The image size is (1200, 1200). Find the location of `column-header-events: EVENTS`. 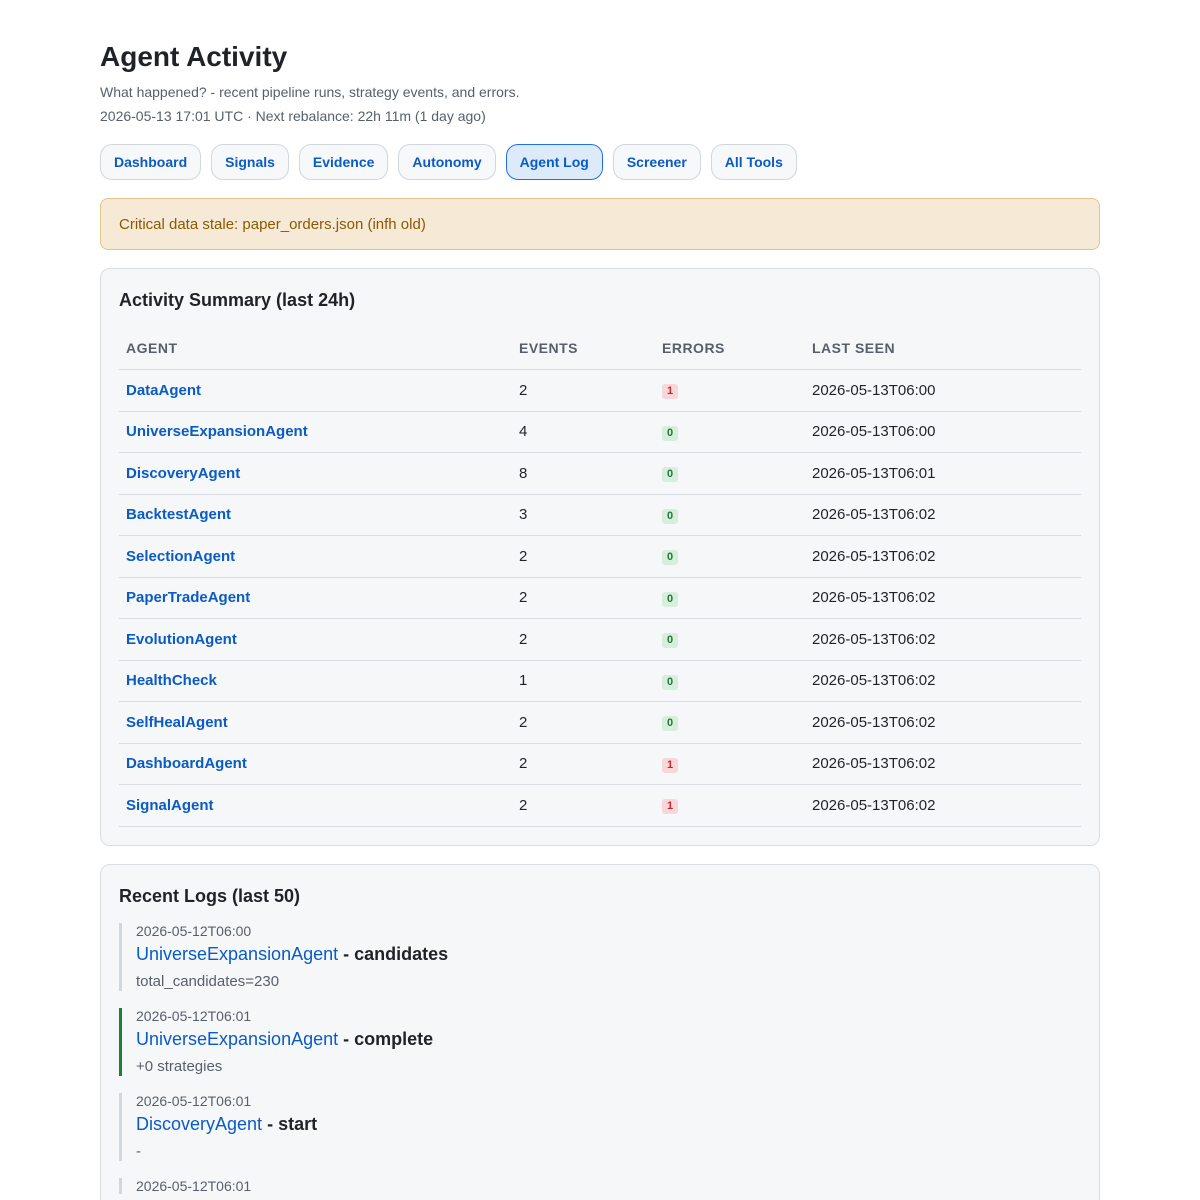

column-header-events: EVENTS is located at coordinates (583, 348).